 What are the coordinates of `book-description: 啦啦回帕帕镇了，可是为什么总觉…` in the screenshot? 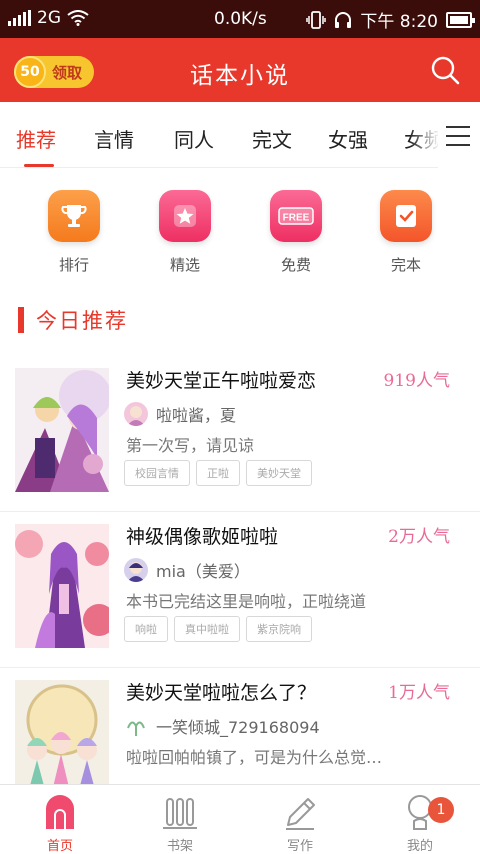 It's located at (254, 757).